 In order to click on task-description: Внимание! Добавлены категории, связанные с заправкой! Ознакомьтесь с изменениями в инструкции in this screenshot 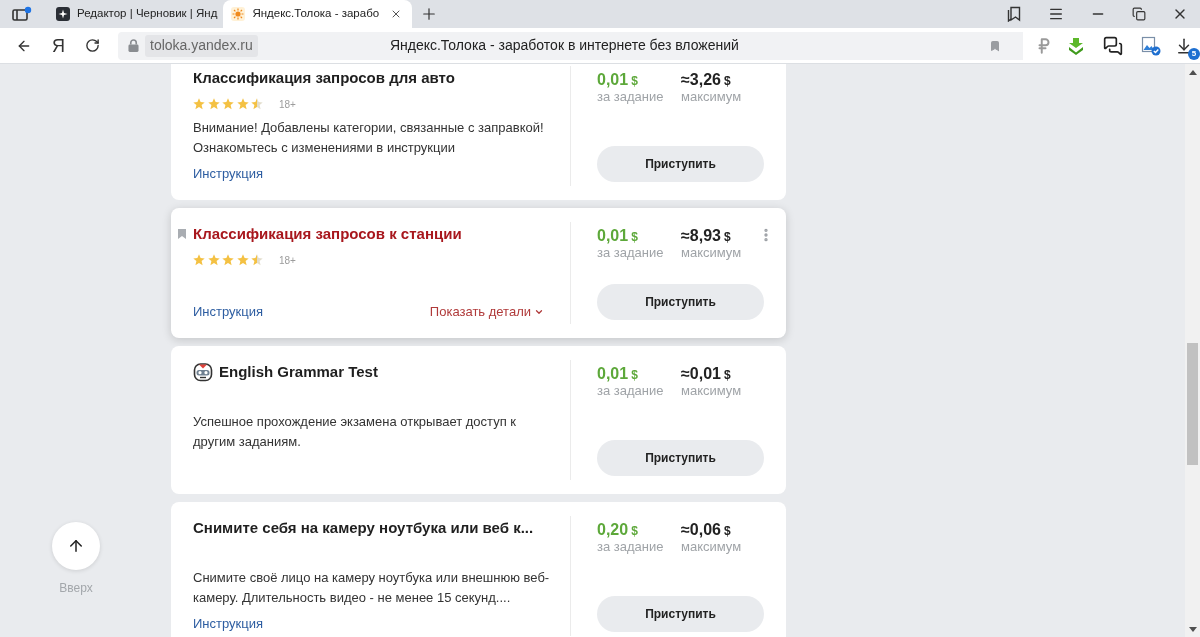, I will do `click(369, 138)`.